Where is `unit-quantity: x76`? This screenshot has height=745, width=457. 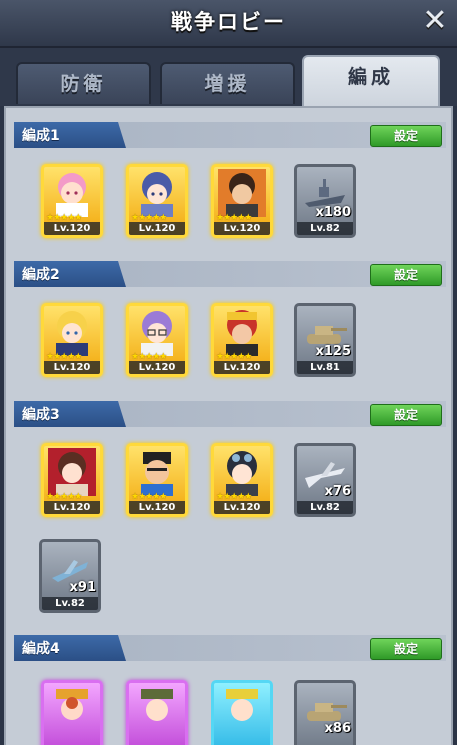 unit-quantity: x76 is located at coordinates (337, 491).